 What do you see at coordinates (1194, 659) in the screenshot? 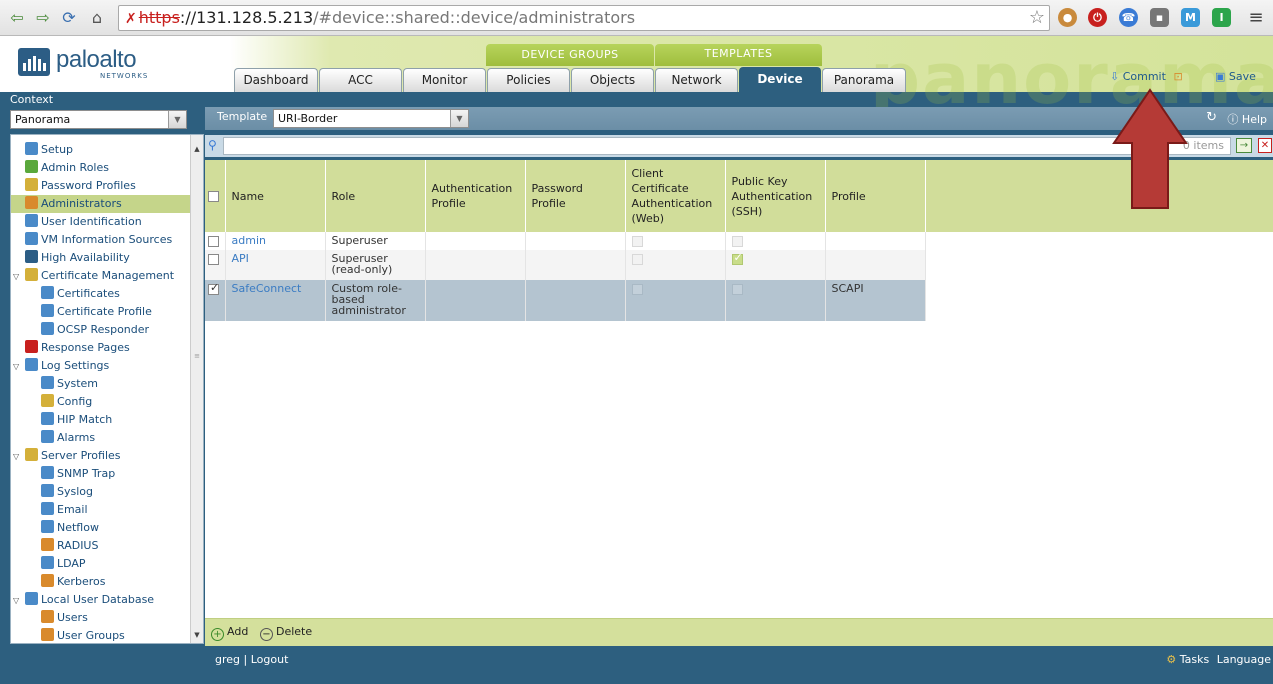
I see `tasks-link: Tasks` at bounding box center [1194, 659].